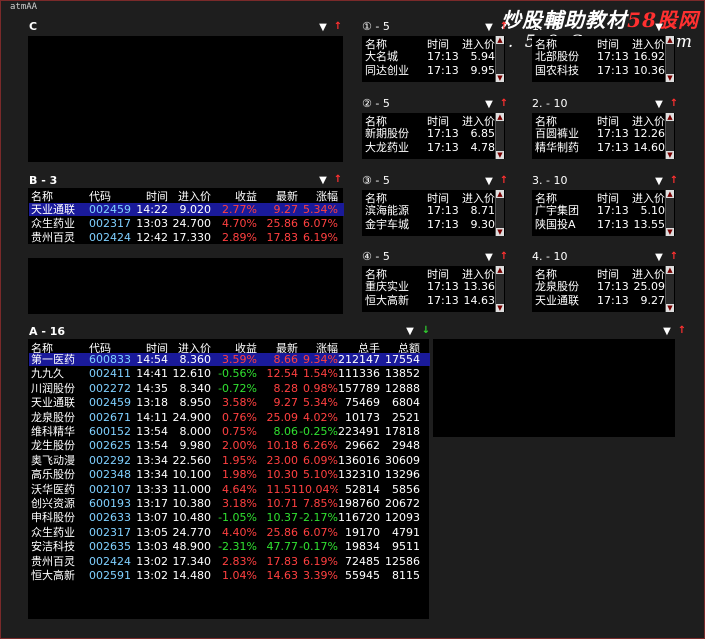  What do you see at coordinates (600, 224) in the screenshot?
I see `list-item: 陕国投A 17:13 13.55` at bounding box center [600, 224].